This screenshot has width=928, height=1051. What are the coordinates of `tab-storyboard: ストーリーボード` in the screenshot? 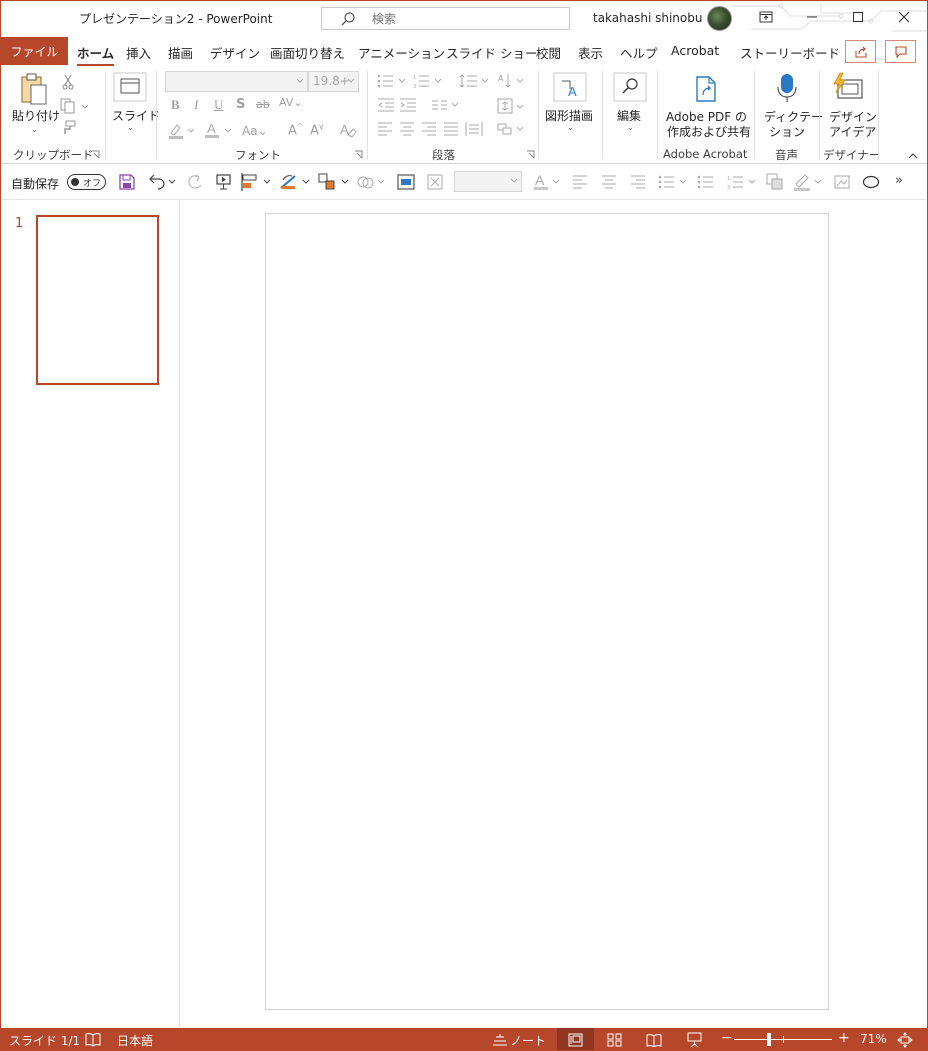 It's located at (790, 52).